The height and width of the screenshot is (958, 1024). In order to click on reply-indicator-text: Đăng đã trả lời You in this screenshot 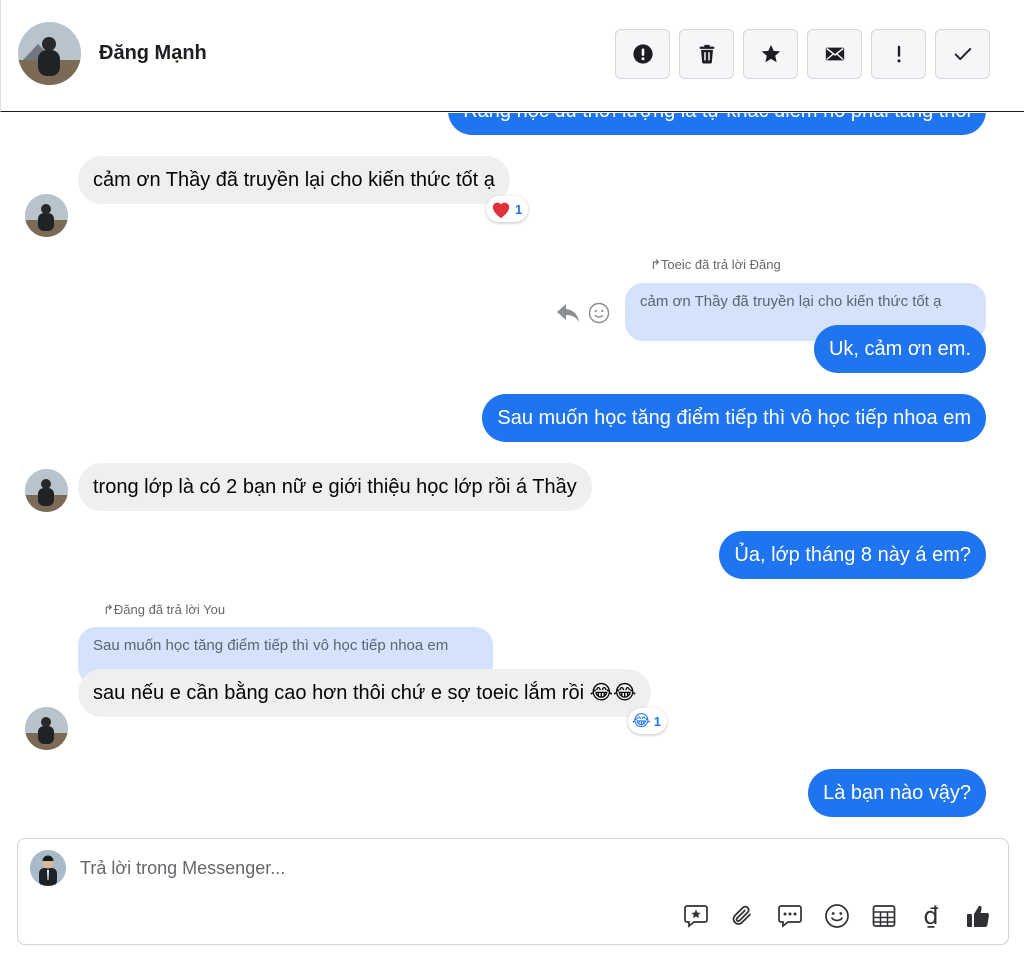, I will do `click(169, 609)`.